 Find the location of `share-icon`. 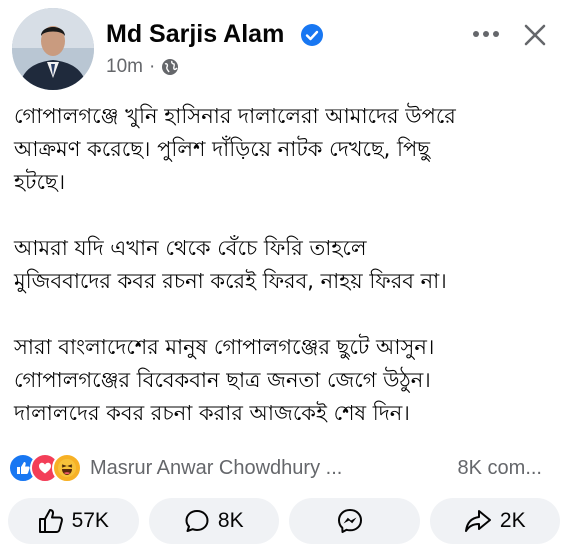

share-icon is located at coordinates (477, 521).